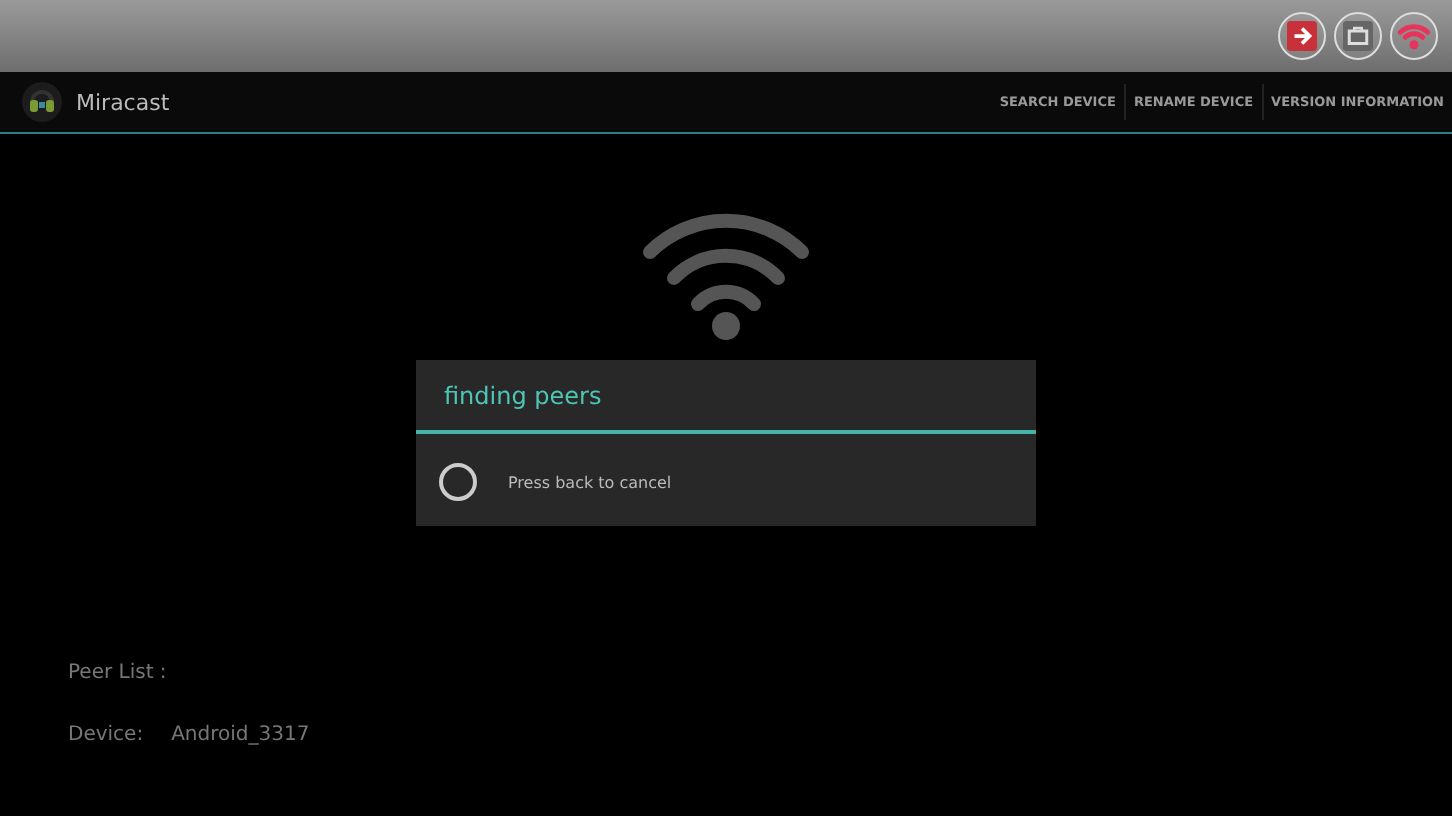 This screenshot has height=816, width=1452. I want to click on exit-button, so click(1302, 36).